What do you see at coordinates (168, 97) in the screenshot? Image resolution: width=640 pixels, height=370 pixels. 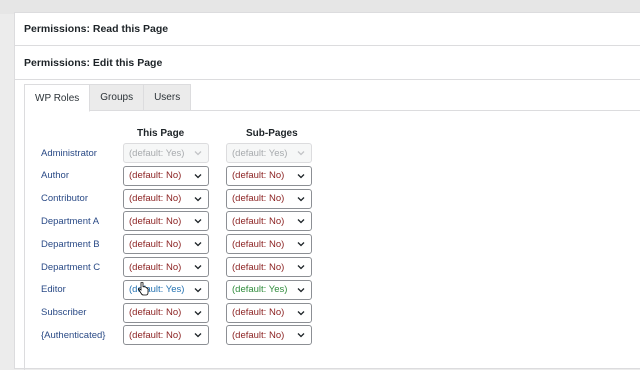 I see `tab-users: Users` at bounding box center [168, 97].